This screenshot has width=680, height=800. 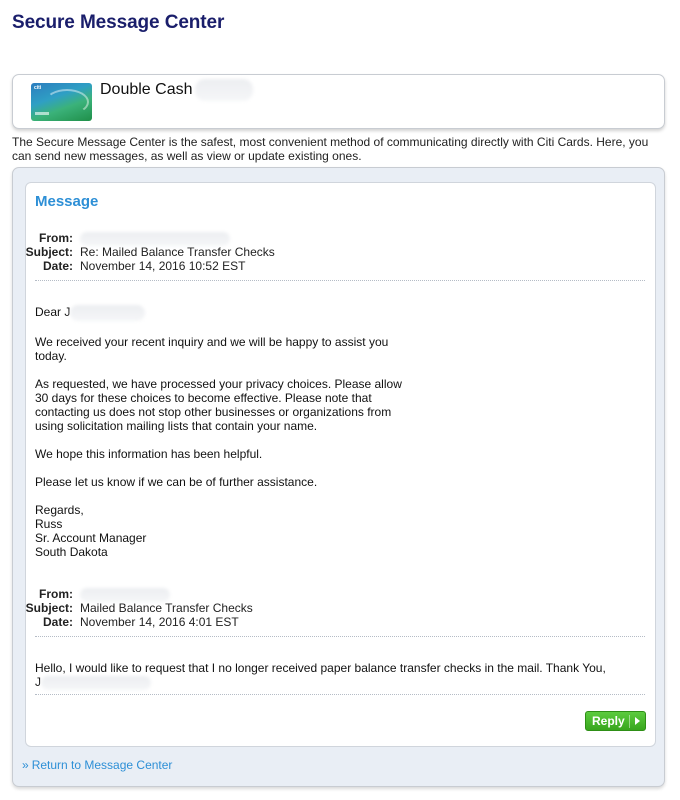 I want to click on original-subject-row: Subject: Mailed Balance Transfer Checks, so click(x=306, y=608).